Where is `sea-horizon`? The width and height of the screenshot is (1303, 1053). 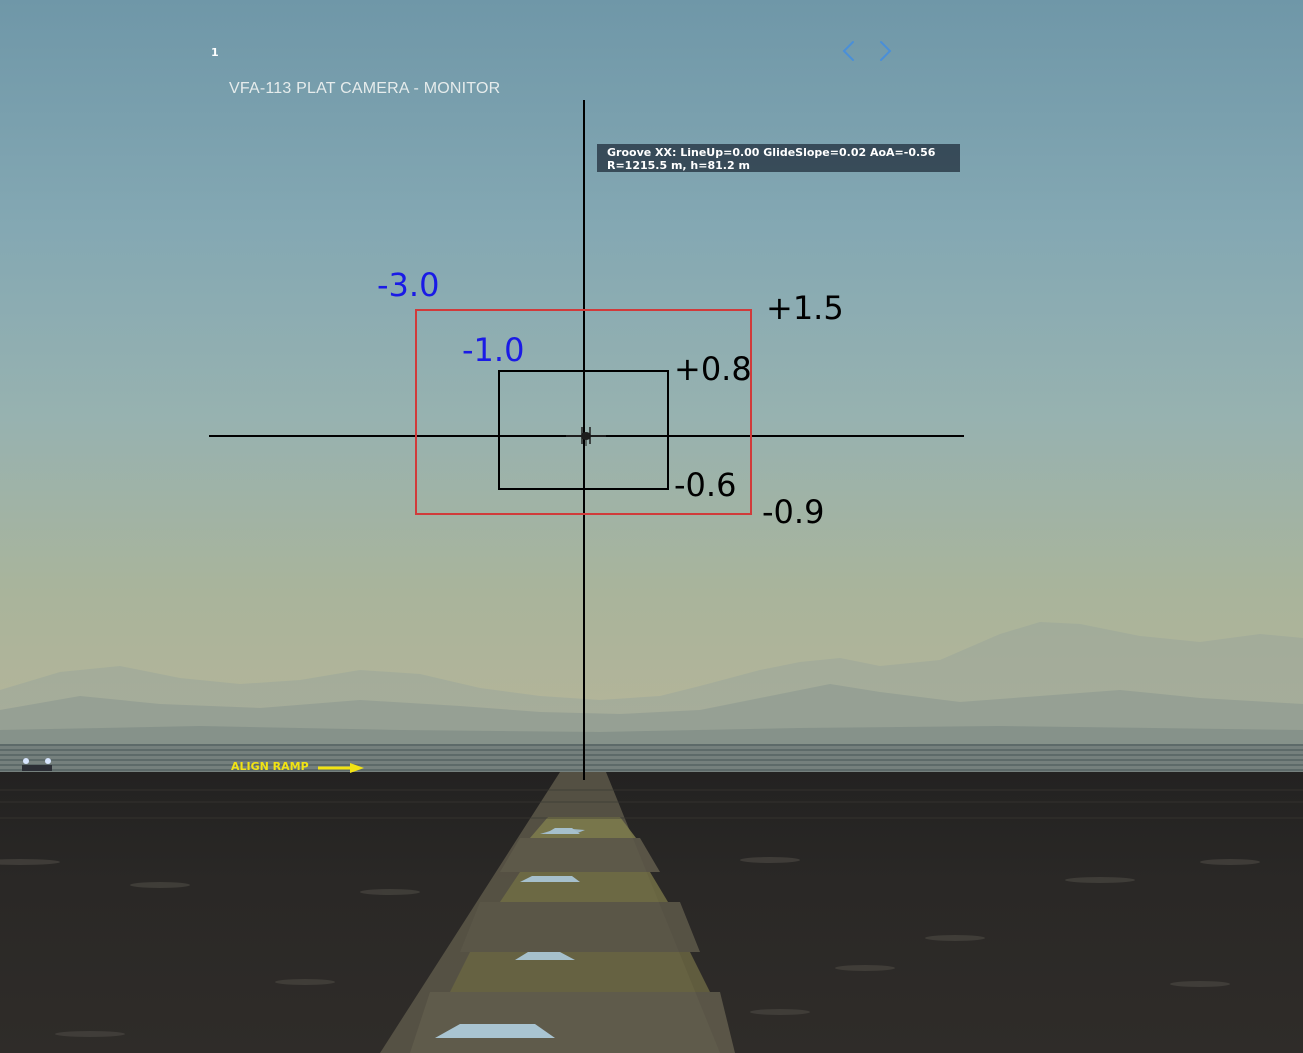 sea-horizon is located at coordinates (651, 759).